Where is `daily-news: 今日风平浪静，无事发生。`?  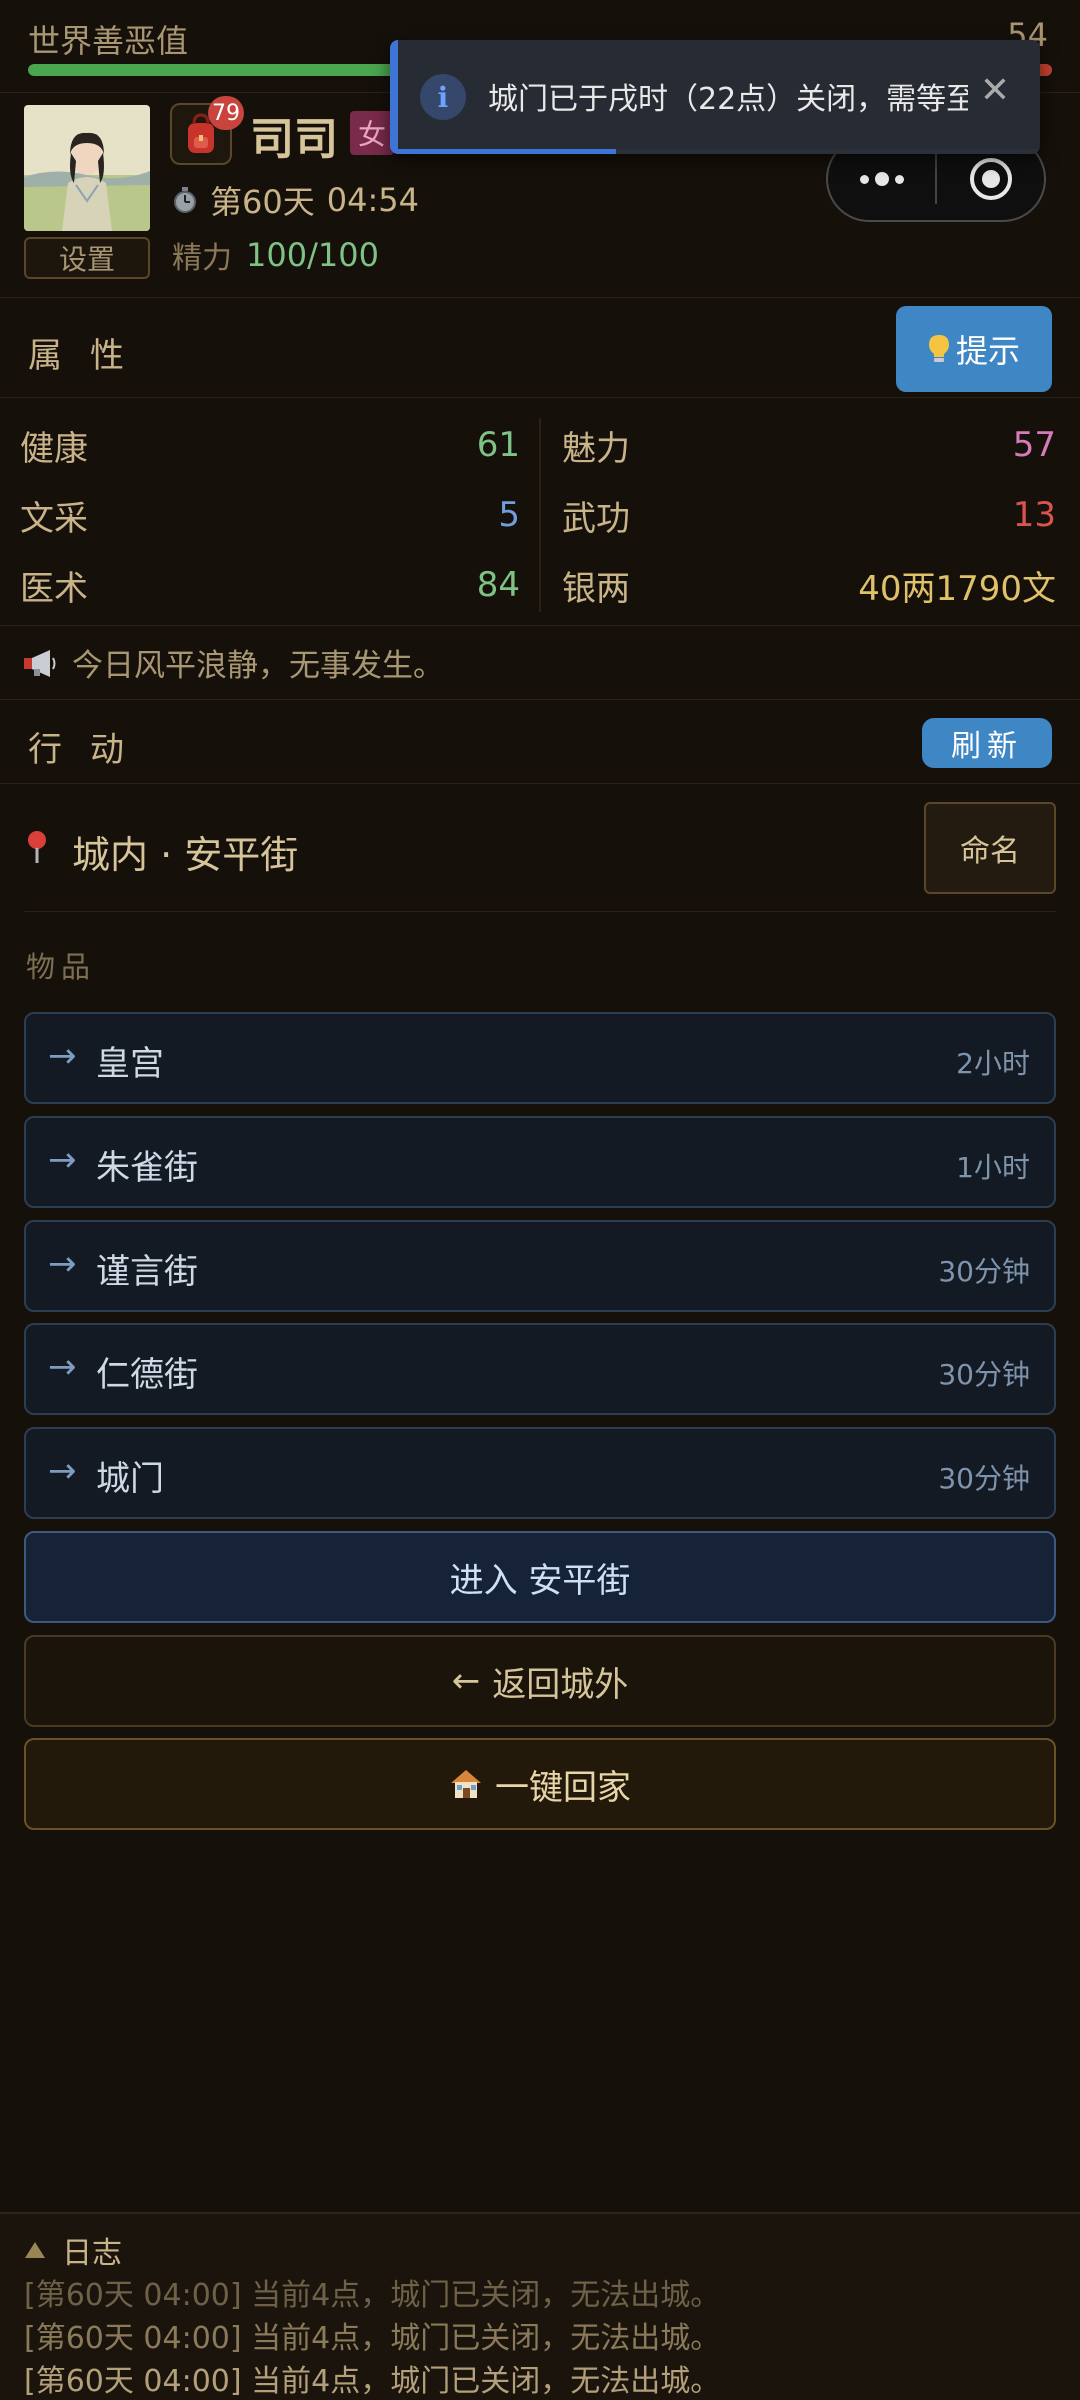
daily-news: 今日风平浪静，无事发生。 is located at coordinates (540, 663).